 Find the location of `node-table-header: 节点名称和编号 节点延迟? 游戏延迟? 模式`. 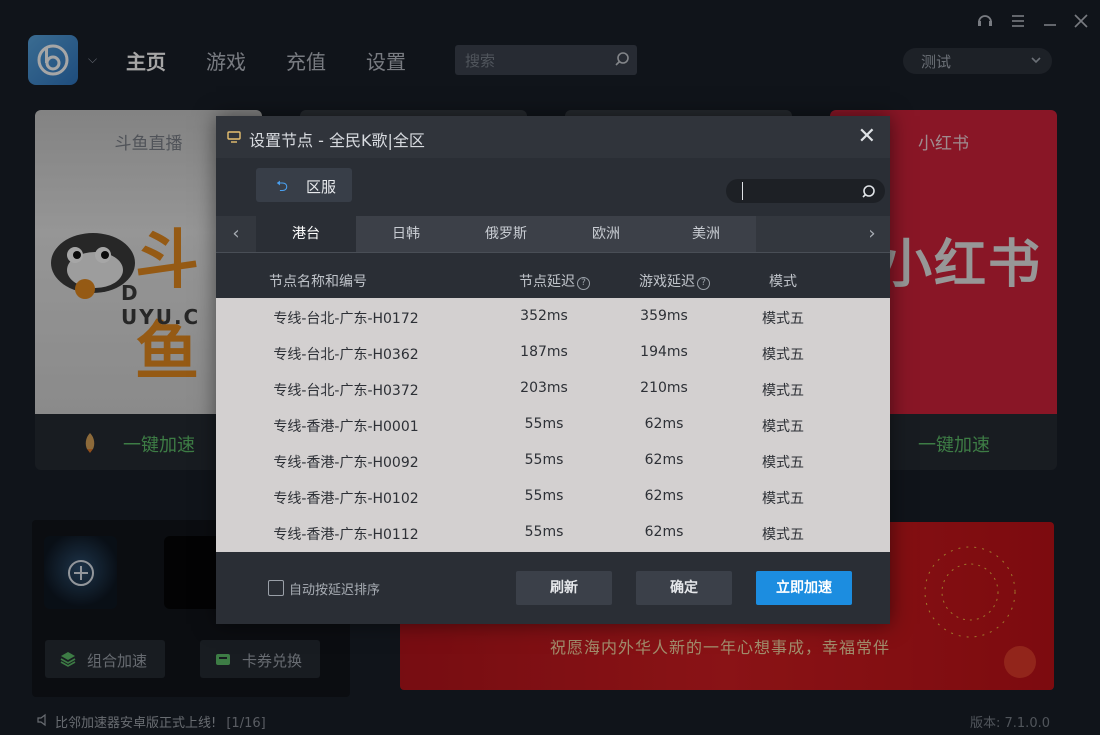

node-table-header: 节点名称和编号 节点延迟? 游戏延迟? 模式 is located at coordinates (553, 275).